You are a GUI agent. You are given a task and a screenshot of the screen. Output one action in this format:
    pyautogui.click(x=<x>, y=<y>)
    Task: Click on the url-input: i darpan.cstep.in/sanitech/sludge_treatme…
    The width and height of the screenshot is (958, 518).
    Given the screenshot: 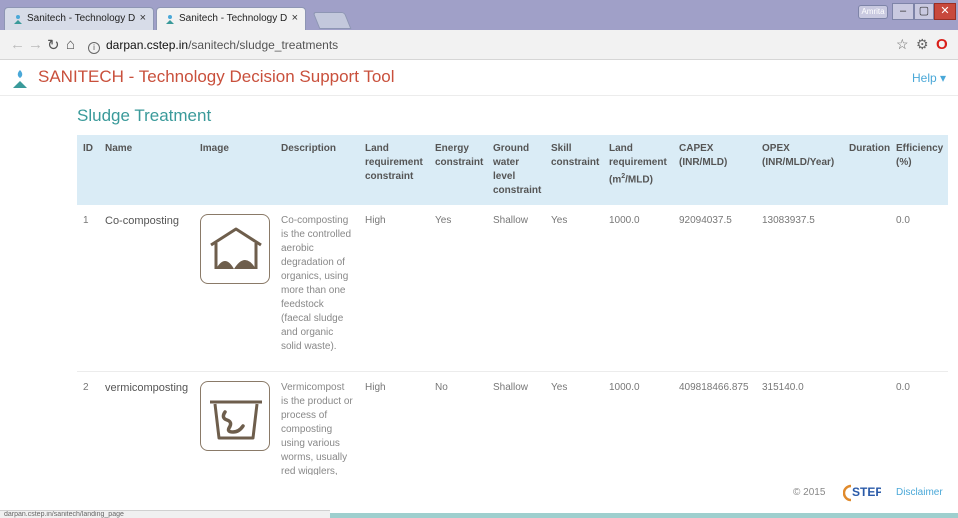 What is the action you would take?
    pyautogui.click(x=483, y=45)
    